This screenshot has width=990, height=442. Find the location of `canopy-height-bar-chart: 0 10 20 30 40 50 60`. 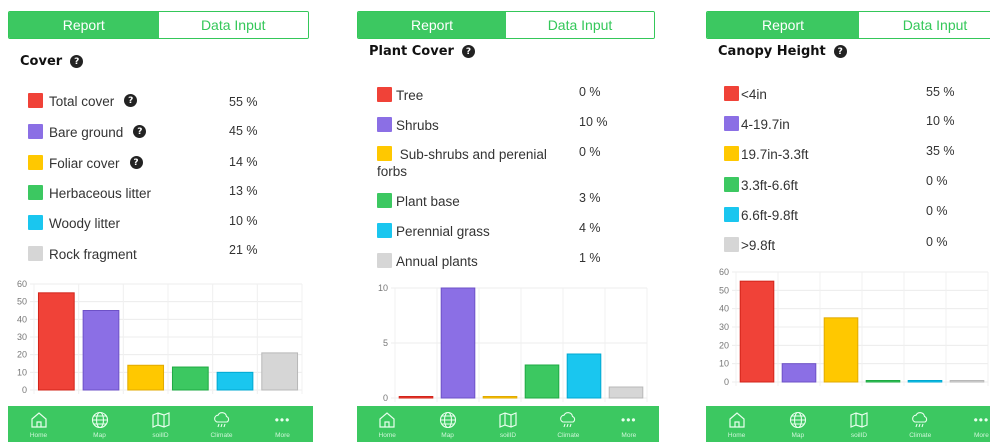

canopy-height-bar-chart: 0 10 20 30 40 50 60 is located at coordinates (854, 327).